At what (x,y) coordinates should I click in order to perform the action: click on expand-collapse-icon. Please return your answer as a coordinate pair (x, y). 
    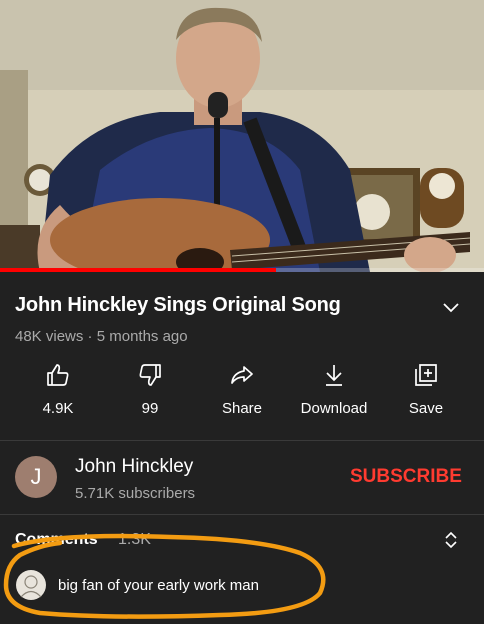
    Looking at the image, I should click on (451, 540).